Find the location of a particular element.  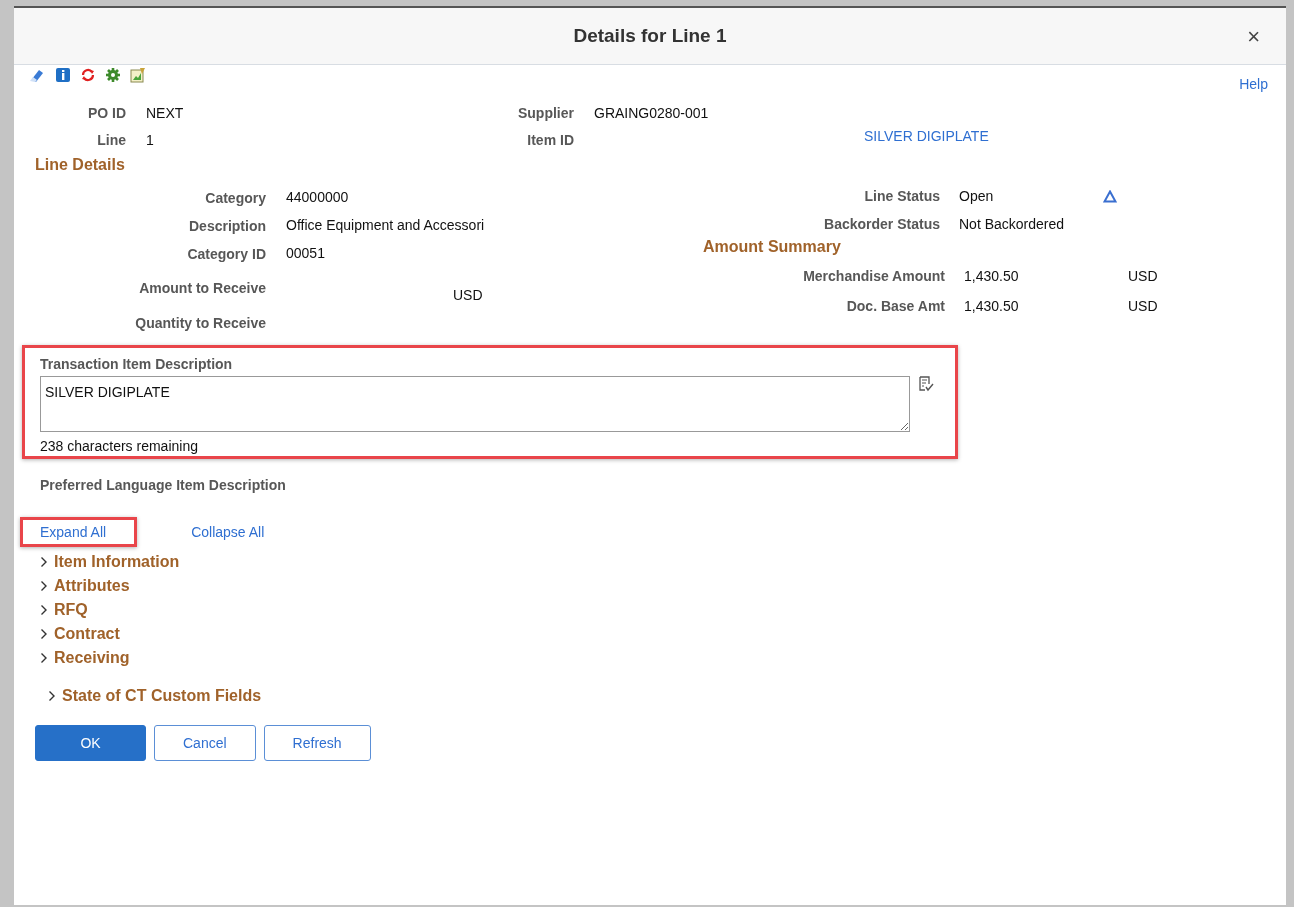

spell-check-icon is located at coordinates (926, 384).